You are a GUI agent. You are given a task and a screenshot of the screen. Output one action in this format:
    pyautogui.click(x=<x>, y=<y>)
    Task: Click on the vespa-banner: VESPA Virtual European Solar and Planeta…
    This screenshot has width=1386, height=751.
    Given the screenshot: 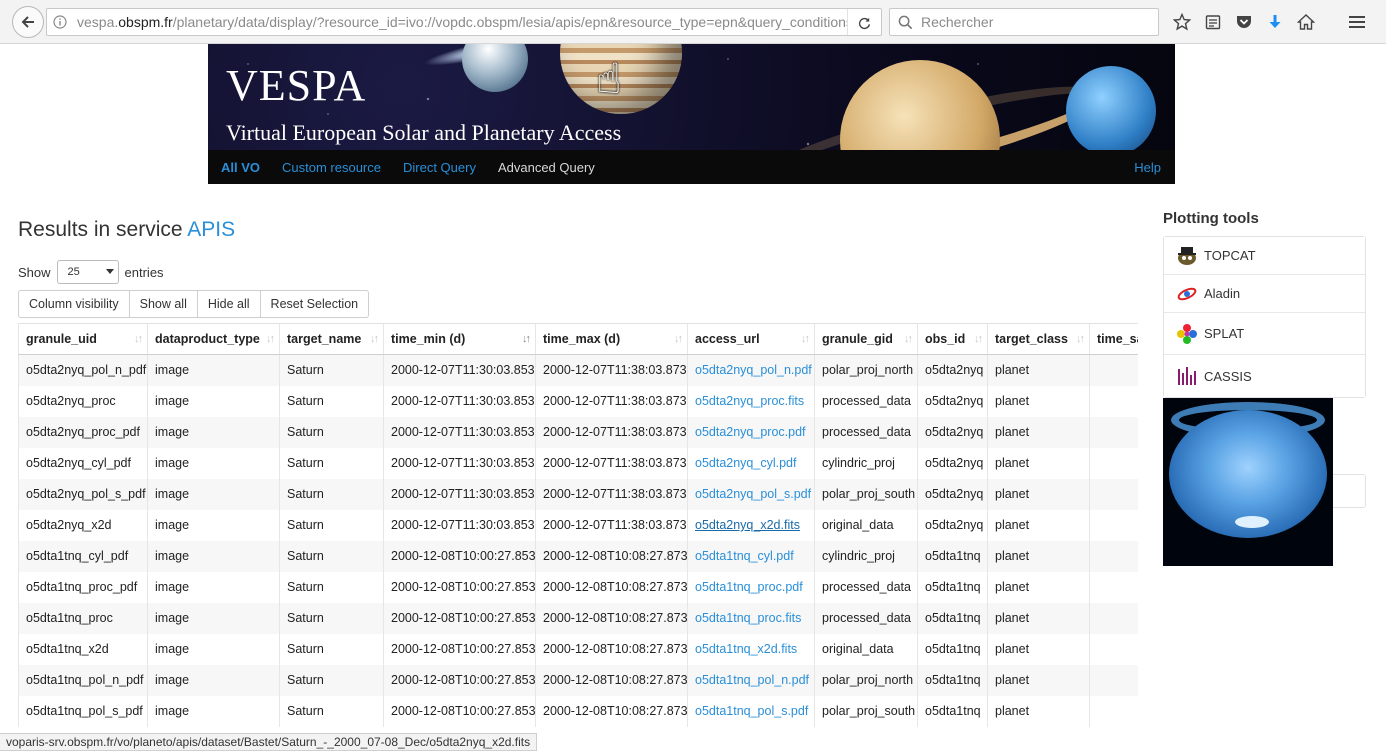 What is the action you would take?
    pyautogui.click(x=691, y=114)
    